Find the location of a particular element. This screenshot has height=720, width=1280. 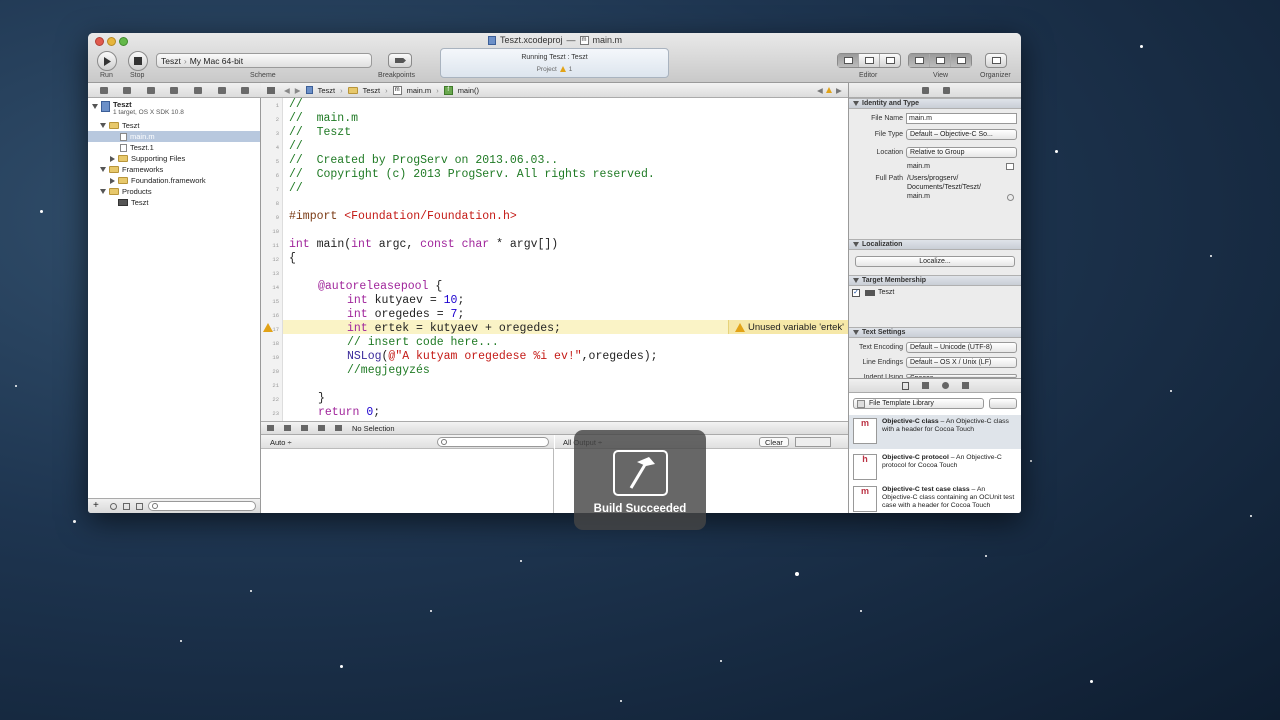

crumb-file: main.m is located at coordinates (419, 90).